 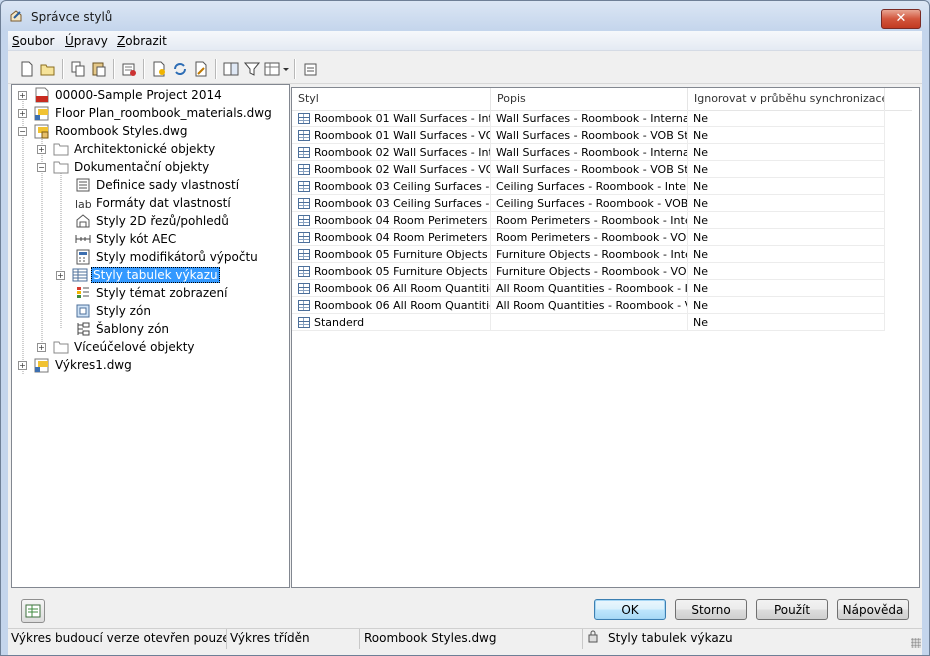 I want to click on schedule-table-icon, so click(x=80, y=275).